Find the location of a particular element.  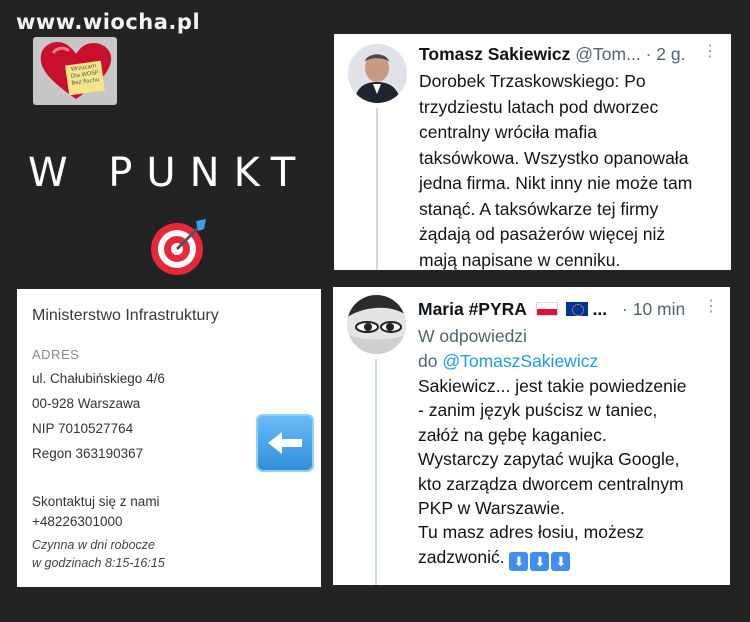

ministry-title: Ministerstwo Infrastruktury is located at coordinates (125, 315).